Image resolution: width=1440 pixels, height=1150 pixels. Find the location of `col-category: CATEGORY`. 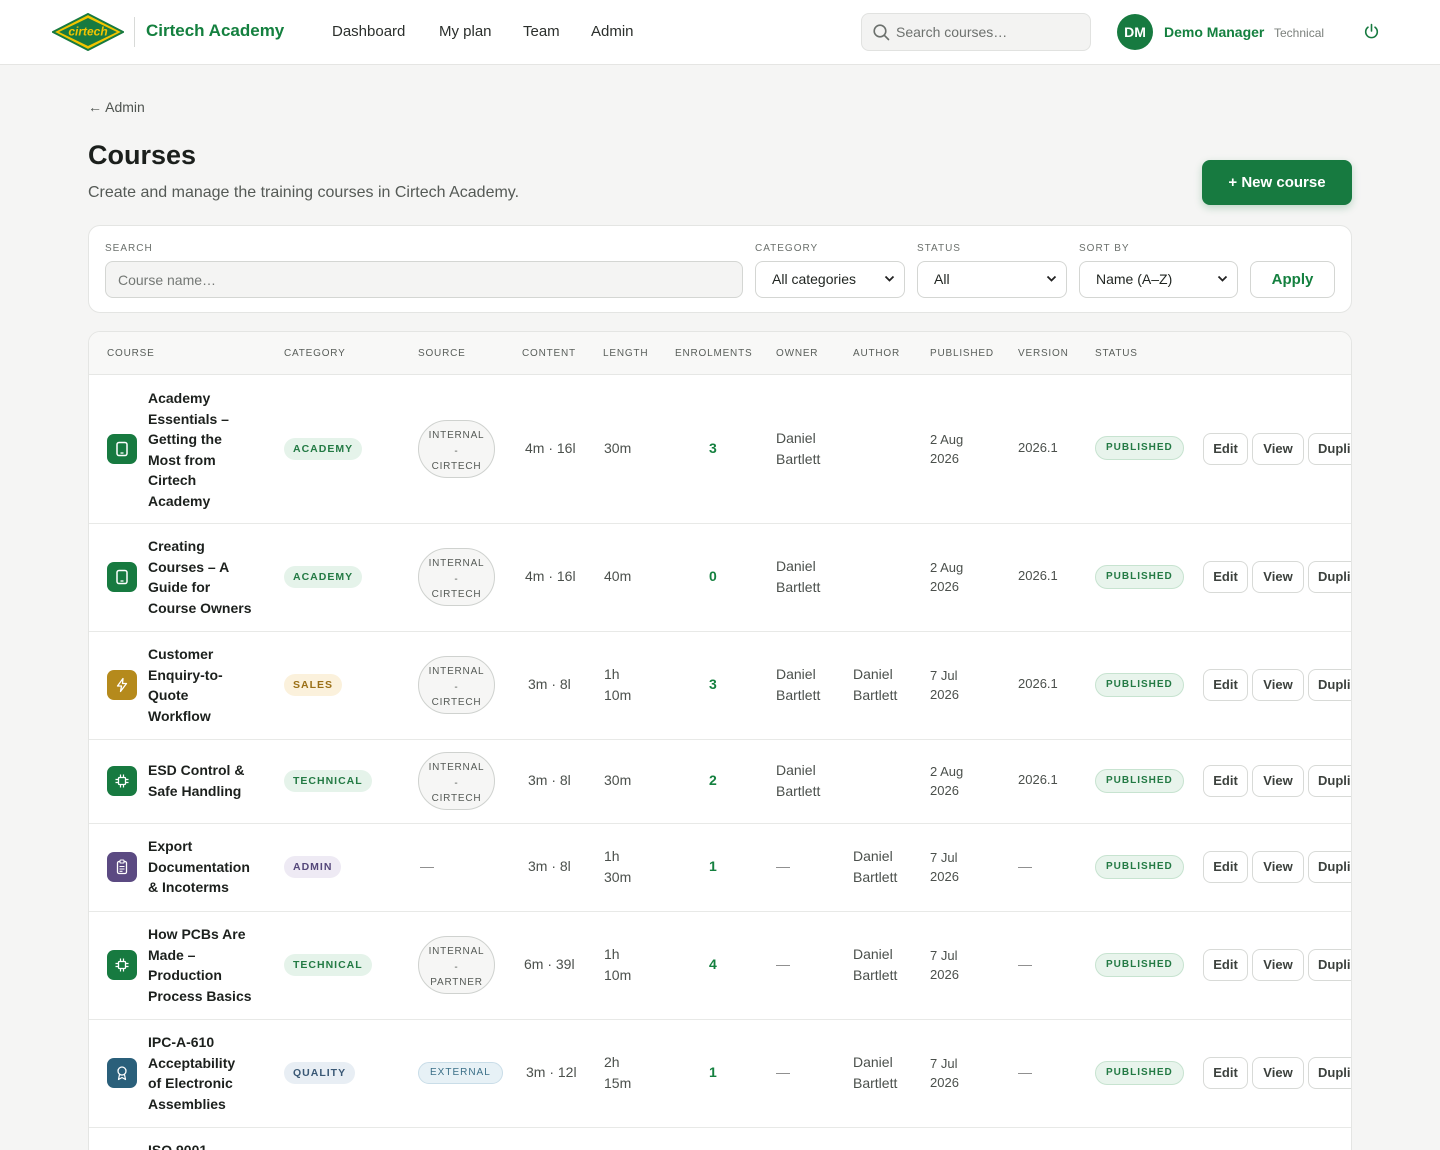

col-category: CATEGORY is located at coordinates (315, 353).